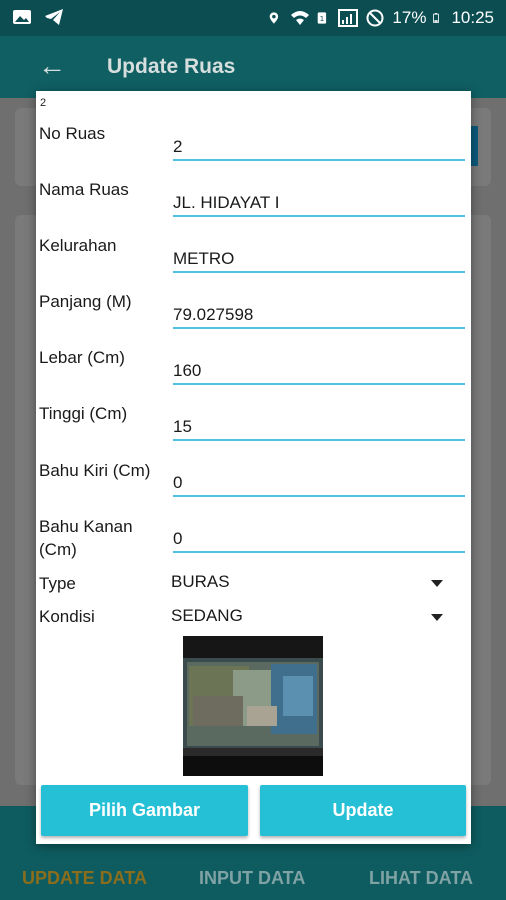 Image resolution: width=506 pixels, height=900 pixels. What do you see at coordinates (311, 616) in the screenshot?
I see `kondisi-dropdown: SEDANG` at bounding box center [311, 616].